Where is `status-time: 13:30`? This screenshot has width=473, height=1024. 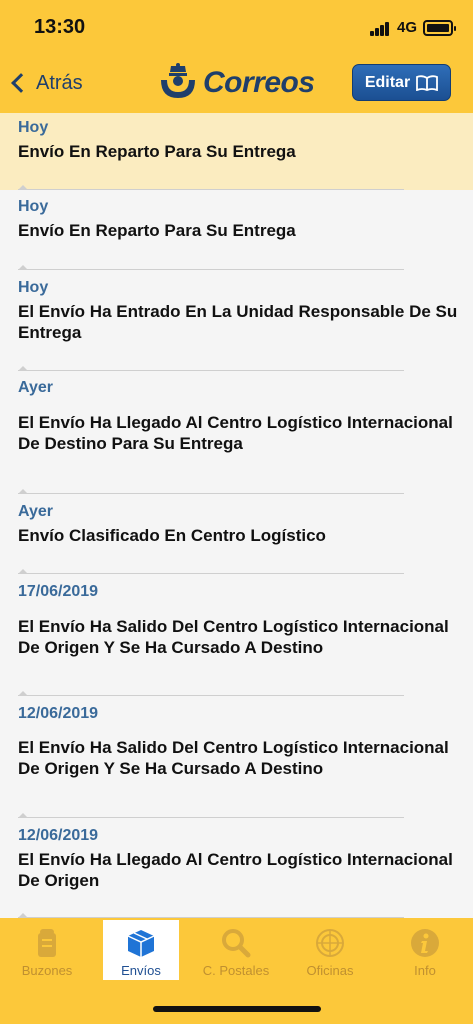
status-time: 13:30 is located at coordinates (60, 27).